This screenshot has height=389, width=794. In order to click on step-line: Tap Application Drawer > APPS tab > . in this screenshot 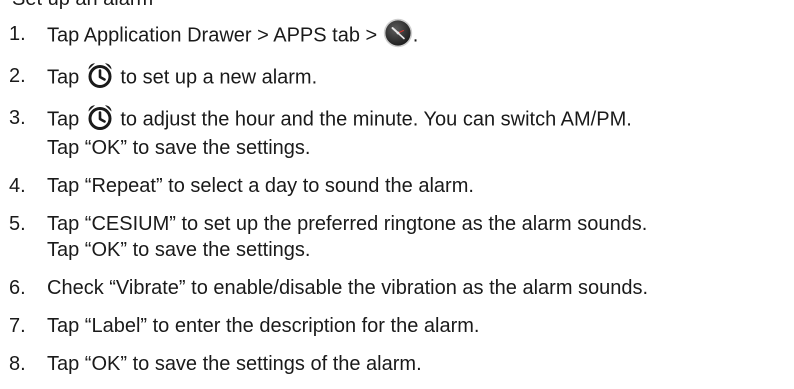, I will do `click(420, 34)`.